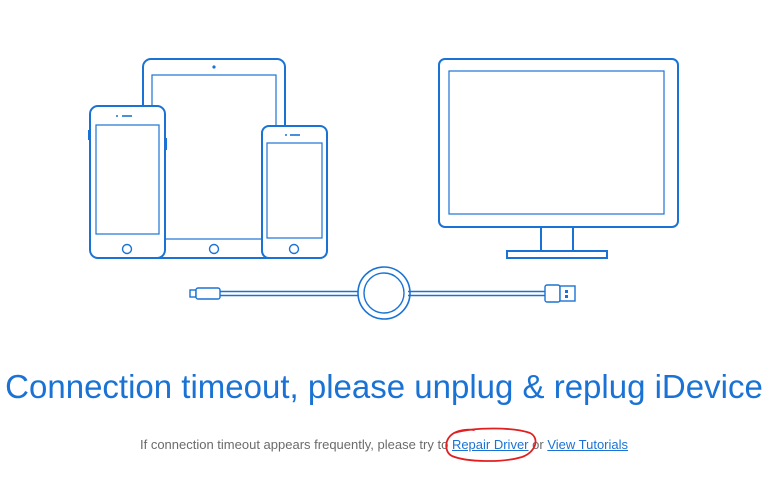 The image size is (768, 483). Describe the element at coordinates (587, 444) in the screenshot. I see `view-tutorials-link: View Tutorials` at that location.